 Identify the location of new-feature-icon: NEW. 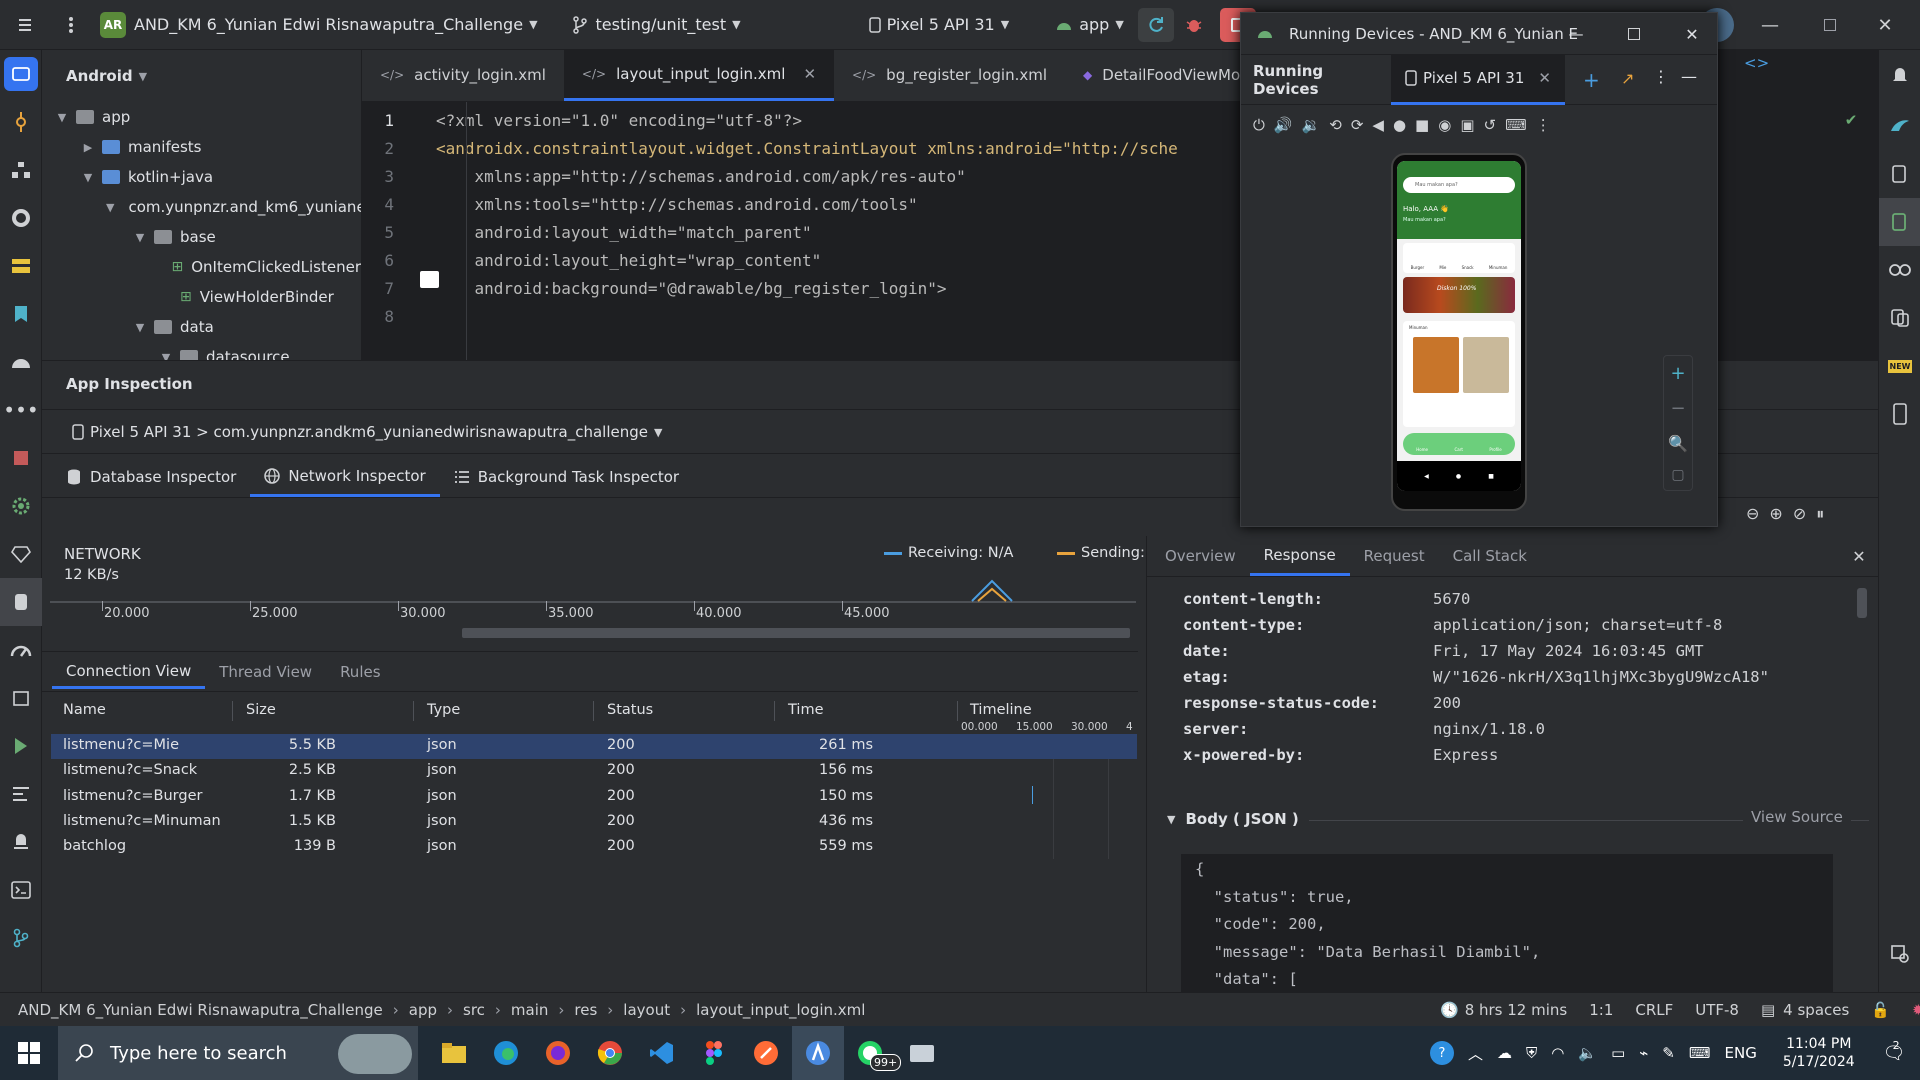
(1899, 366).